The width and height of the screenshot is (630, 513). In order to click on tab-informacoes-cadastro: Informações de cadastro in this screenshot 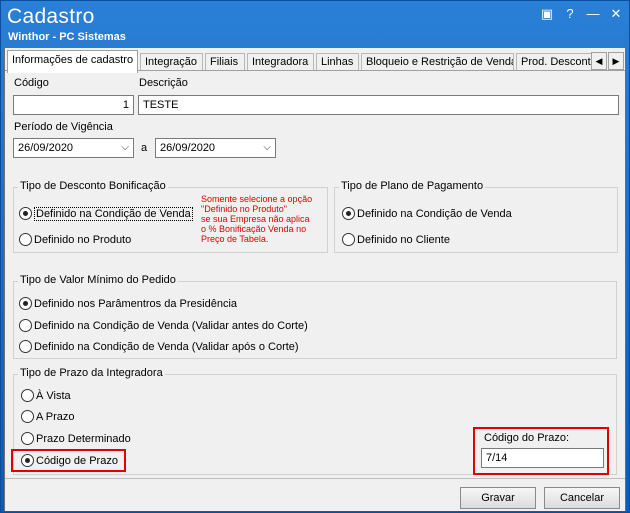, I will do `click(72, 61)`.